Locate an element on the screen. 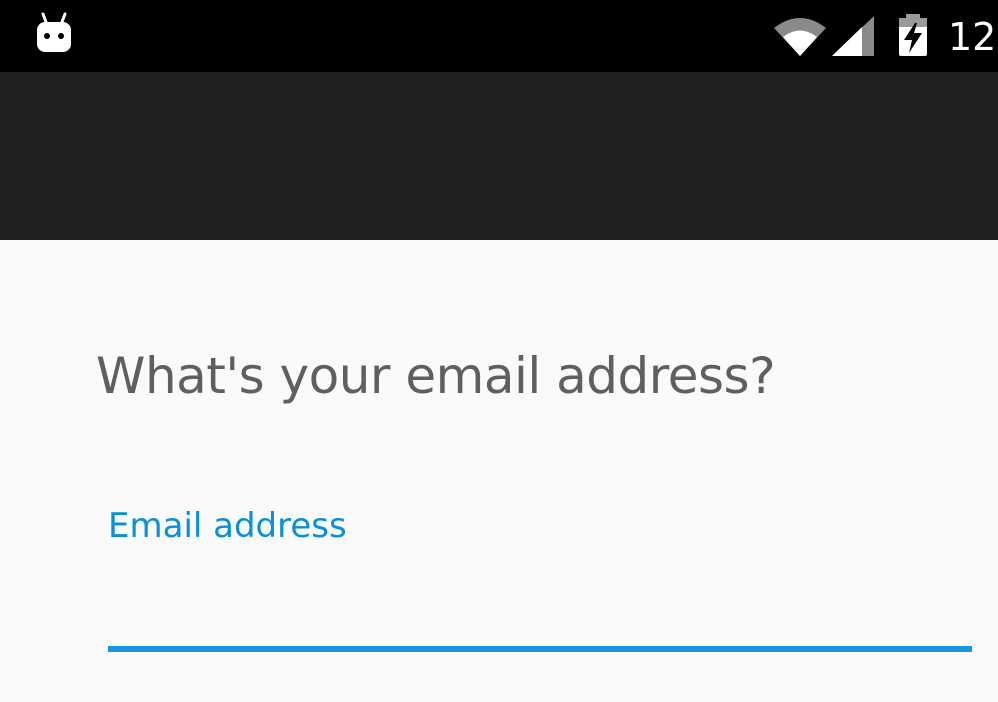  status-bar: 12 is located at coordinates (499, 36).